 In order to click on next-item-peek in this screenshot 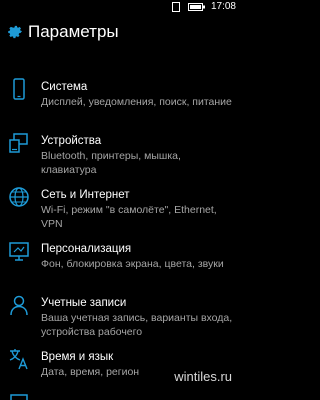, I will do `click(120, 397)`.